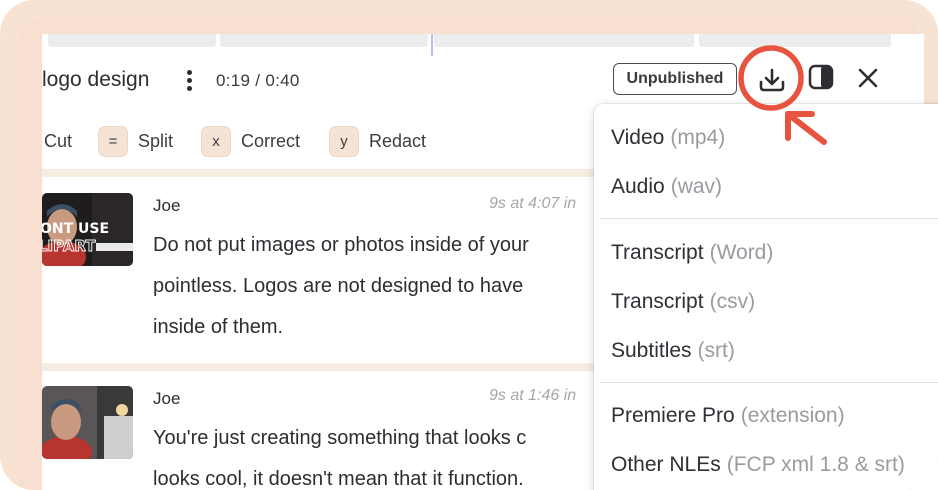  What do you see at coordinates (87, 422) in the screenshot?
I see `video-thumbnail` at bounding box center [87, 422].